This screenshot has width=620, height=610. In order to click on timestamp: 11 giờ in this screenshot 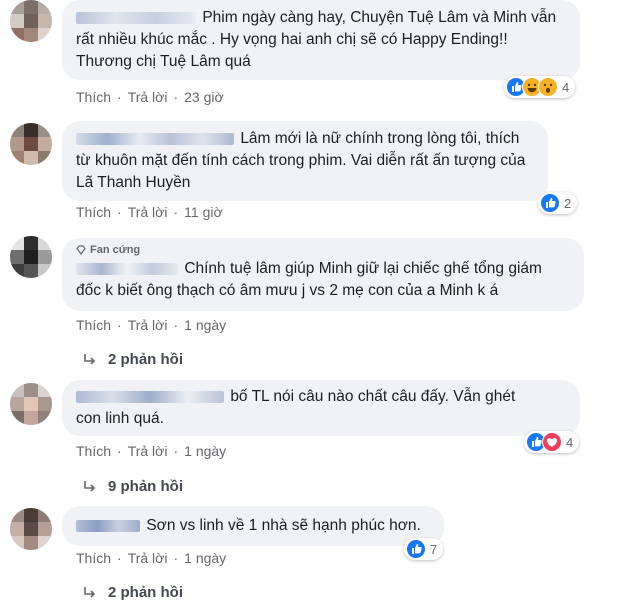, I will do `click(203, 212)`.